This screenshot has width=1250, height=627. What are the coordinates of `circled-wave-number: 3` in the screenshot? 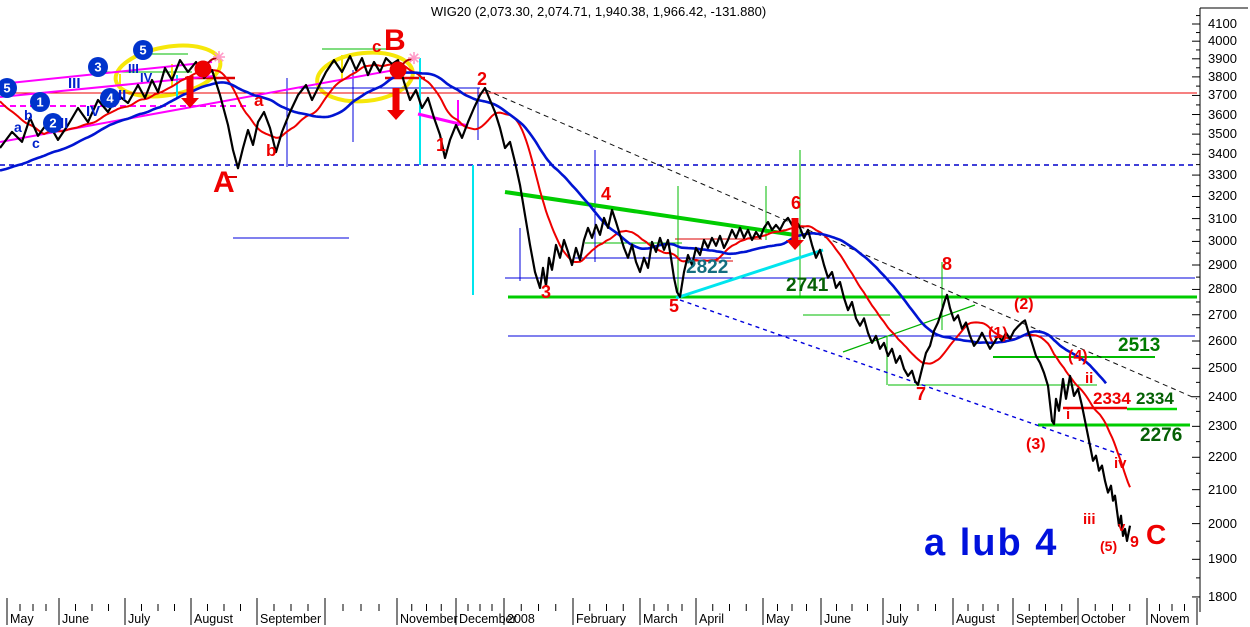 It's located at (97, 67).